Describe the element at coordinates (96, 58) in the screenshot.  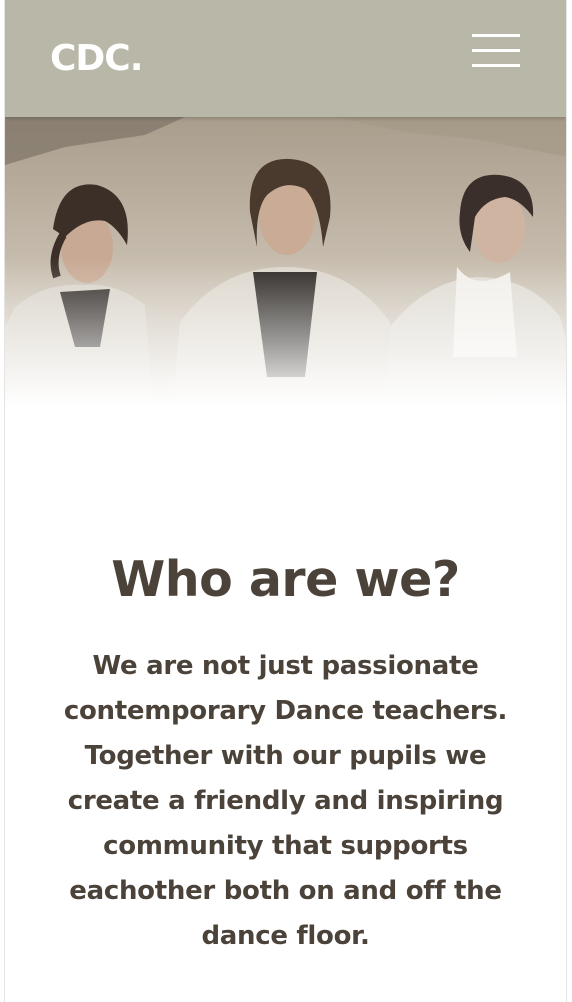
I see `site-logo: CDC.` at that location.